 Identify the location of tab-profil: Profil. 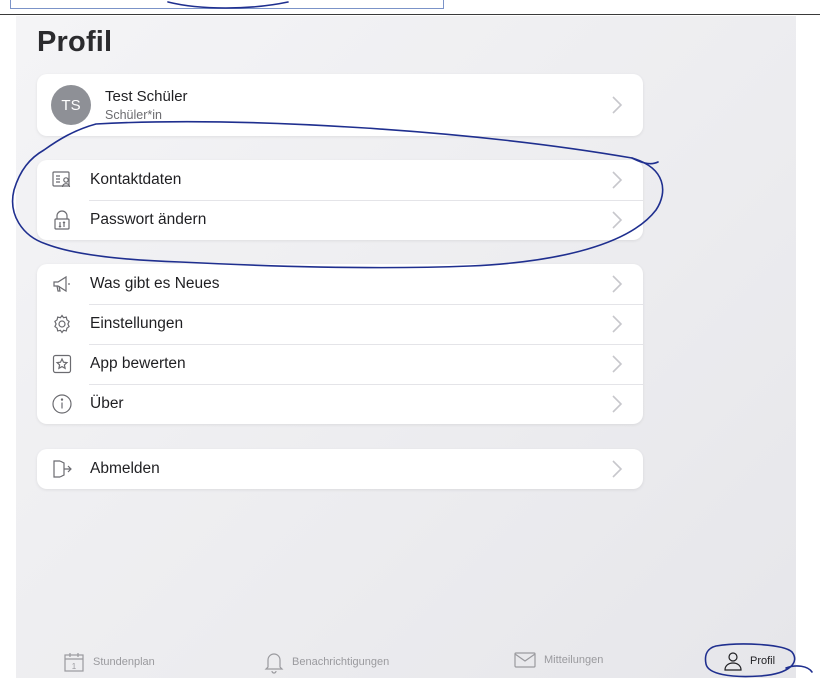
(749, 661).